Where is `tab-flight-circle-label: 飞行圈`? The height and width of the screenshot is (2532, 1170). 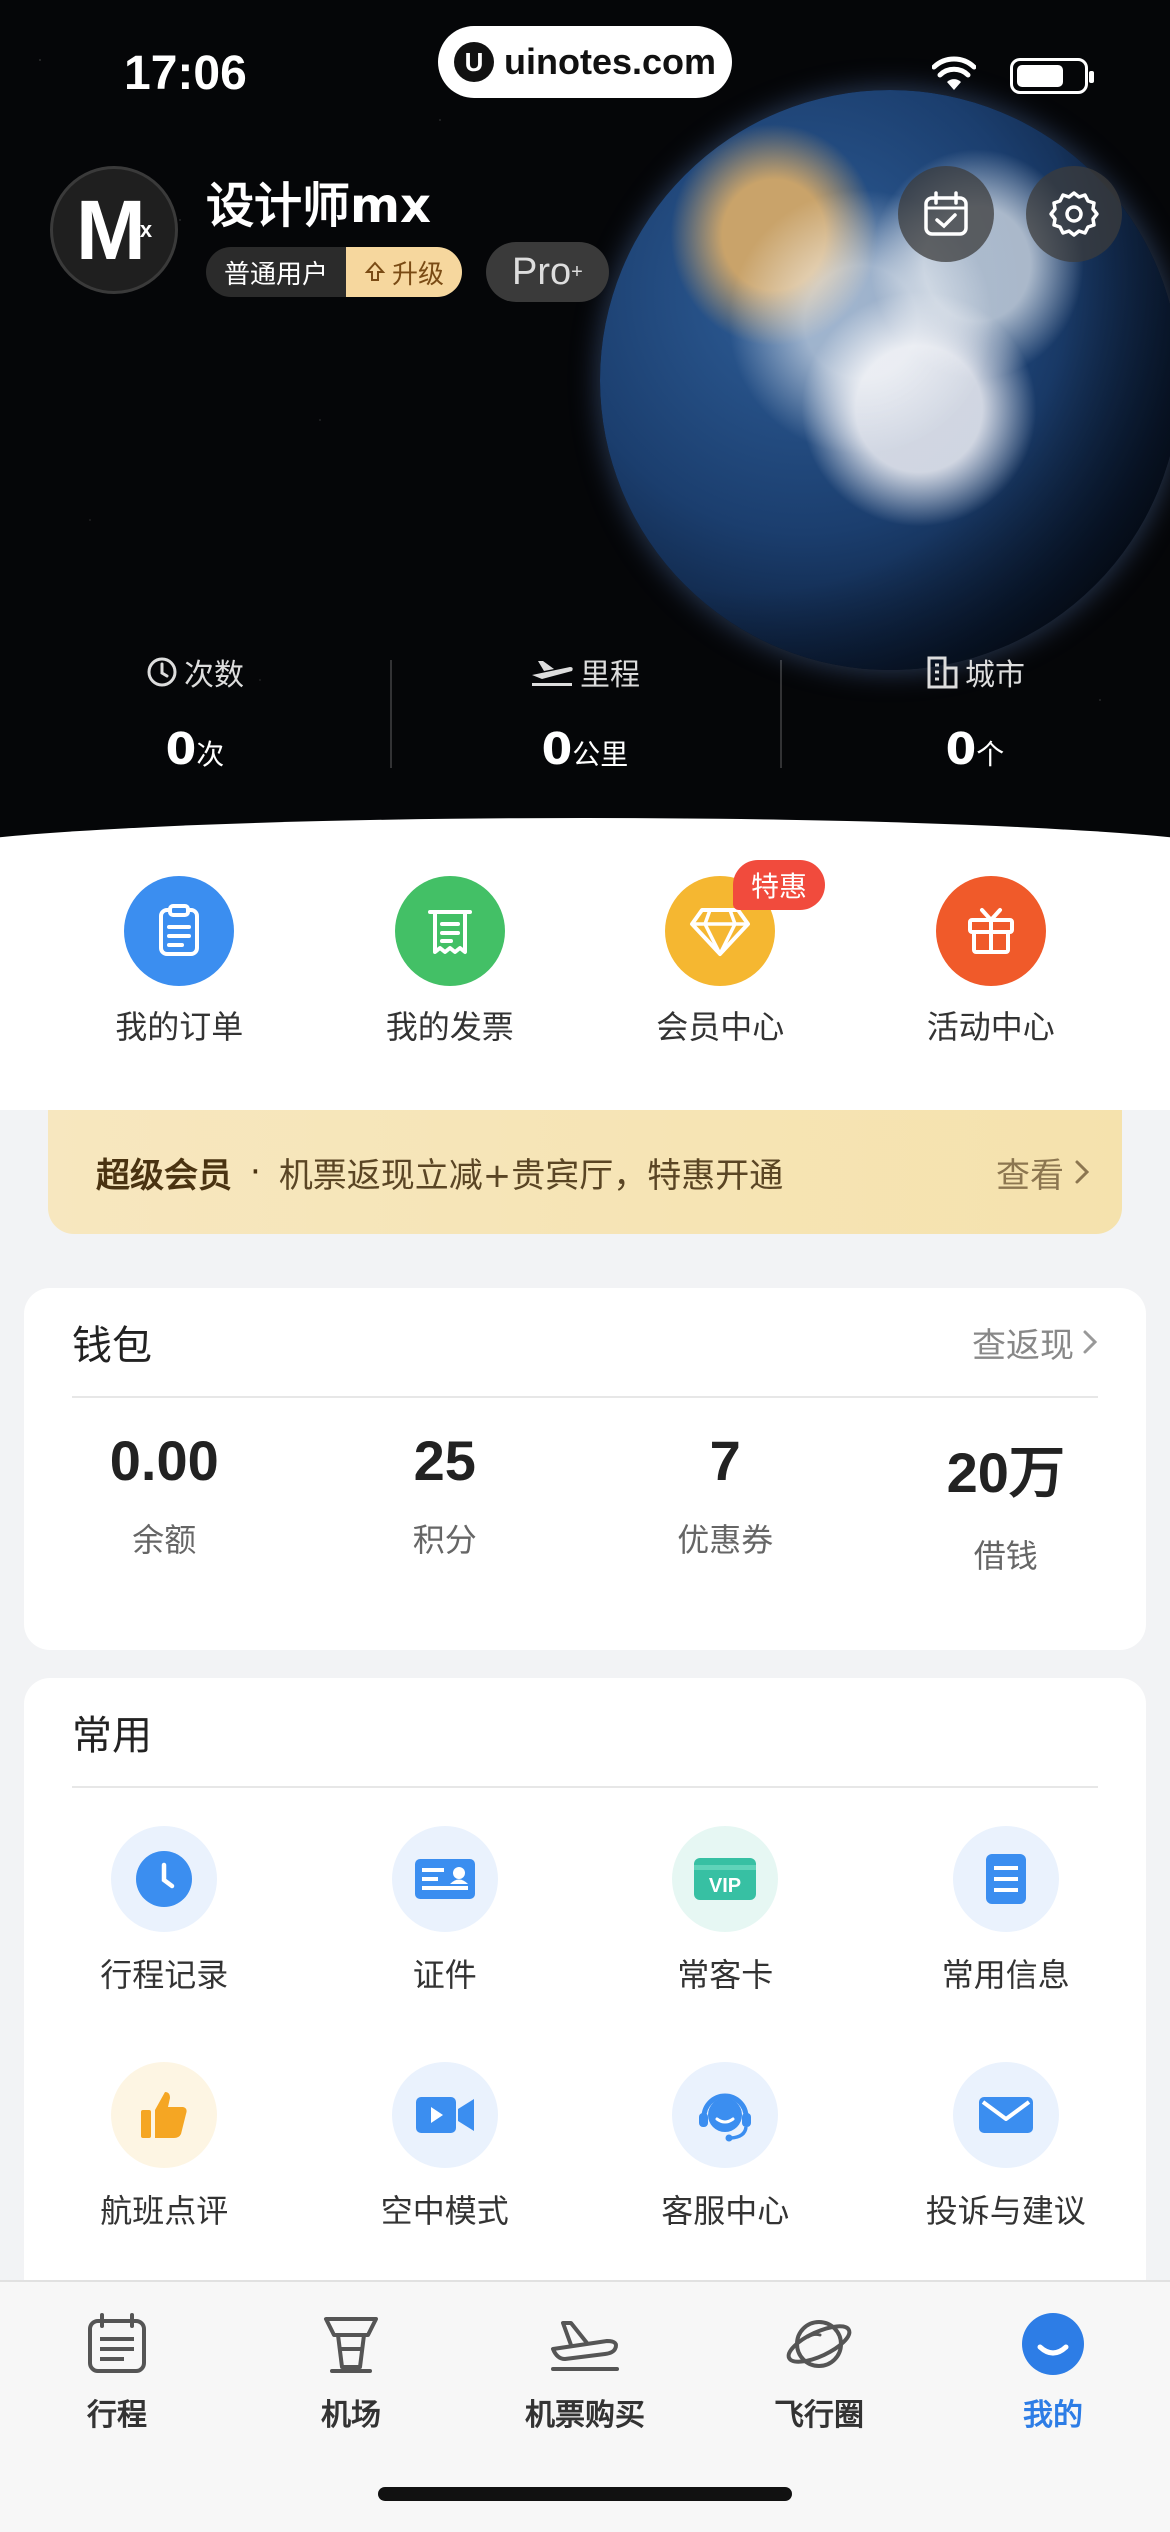 tab-flight-circle-label: 飞行圈 is located at coordinates (819, 2415).